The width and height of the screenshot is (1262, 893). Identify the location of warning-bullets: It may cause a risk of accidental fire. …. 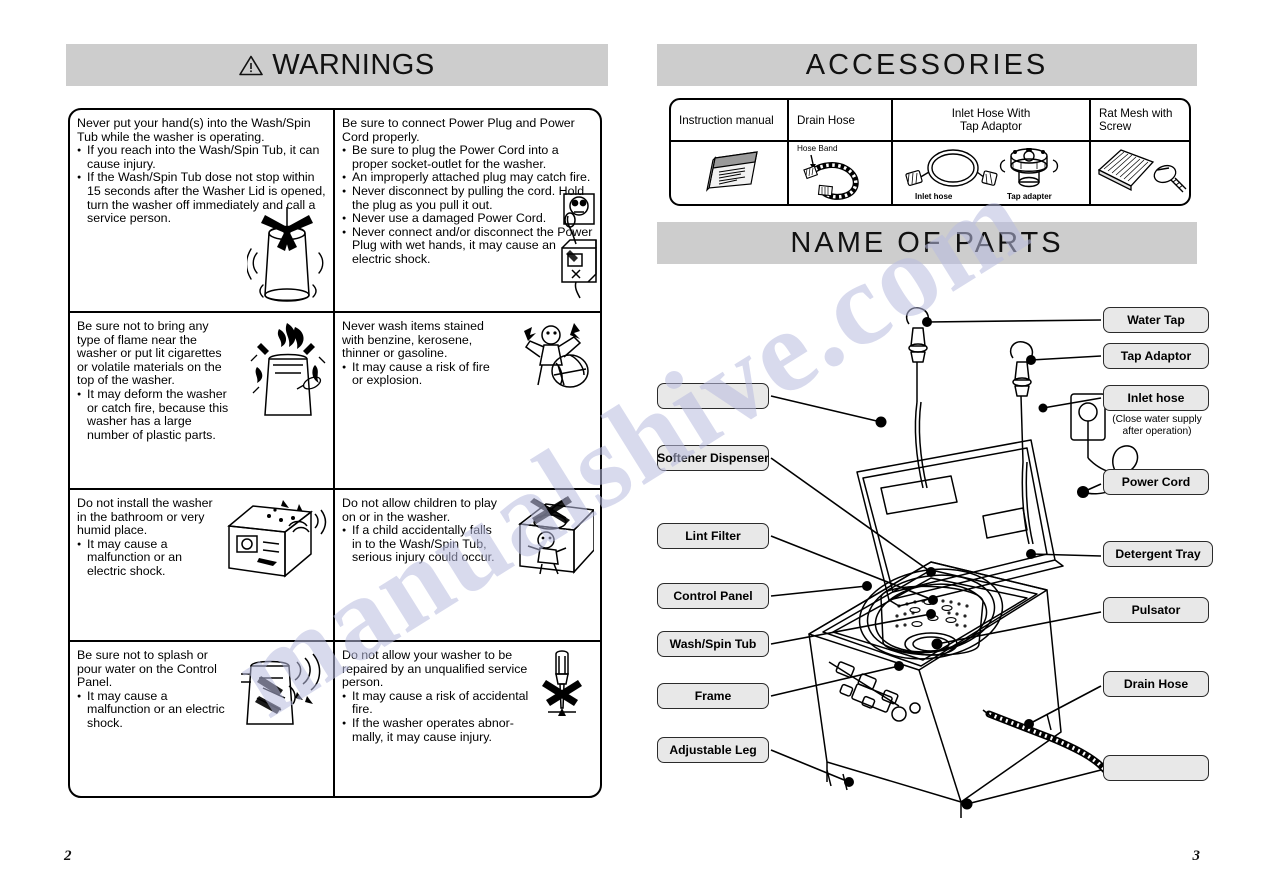
(435, 716).